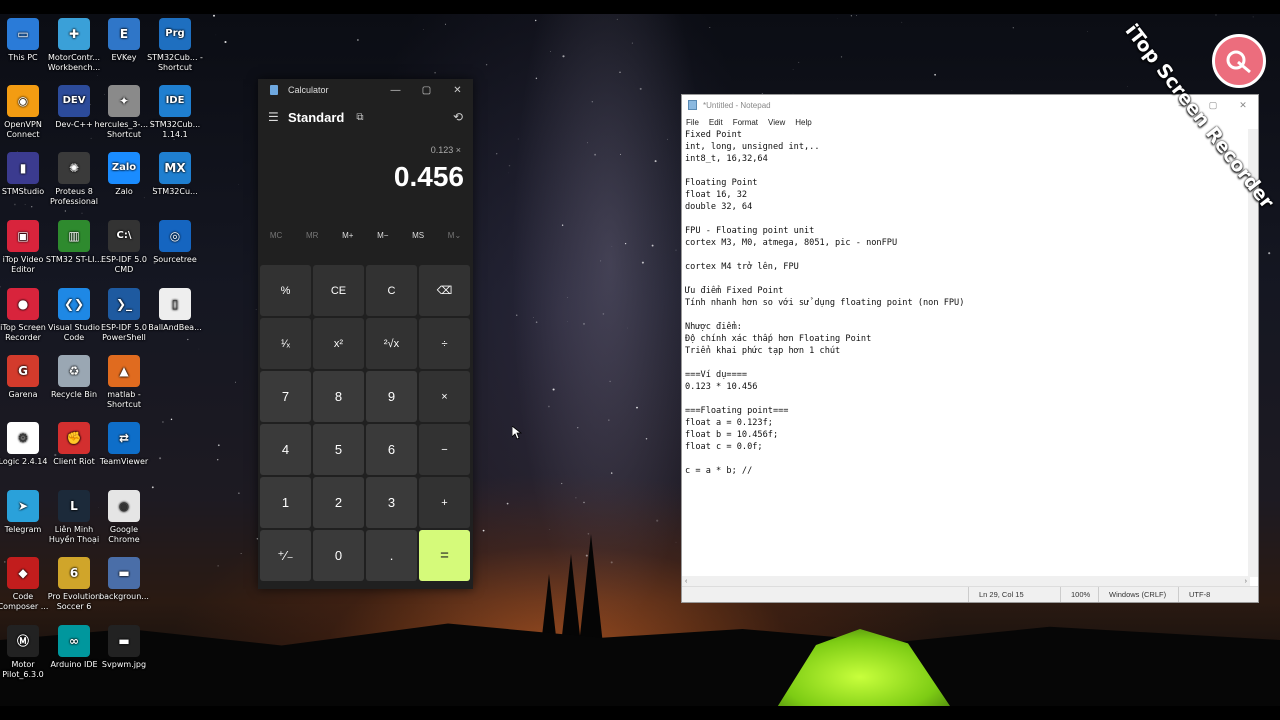 The height and width of the screenshot is (720, 1280). What do you see at coordinates (285, 343) in the screenshot?
I see `calc-key: ¹⁄ₓ` at bounding box center [285, 343].